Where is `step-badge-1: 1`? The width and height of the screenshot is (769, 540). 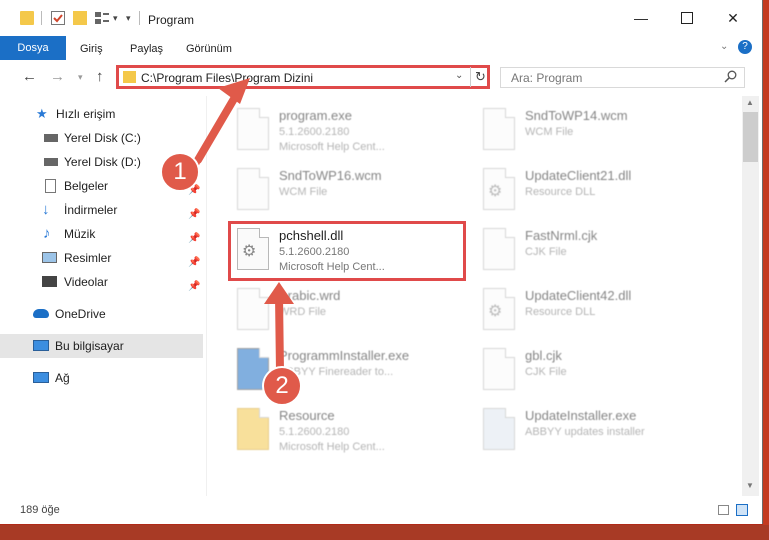 step-badge-1: 1 is located at coordinates (180, 172).